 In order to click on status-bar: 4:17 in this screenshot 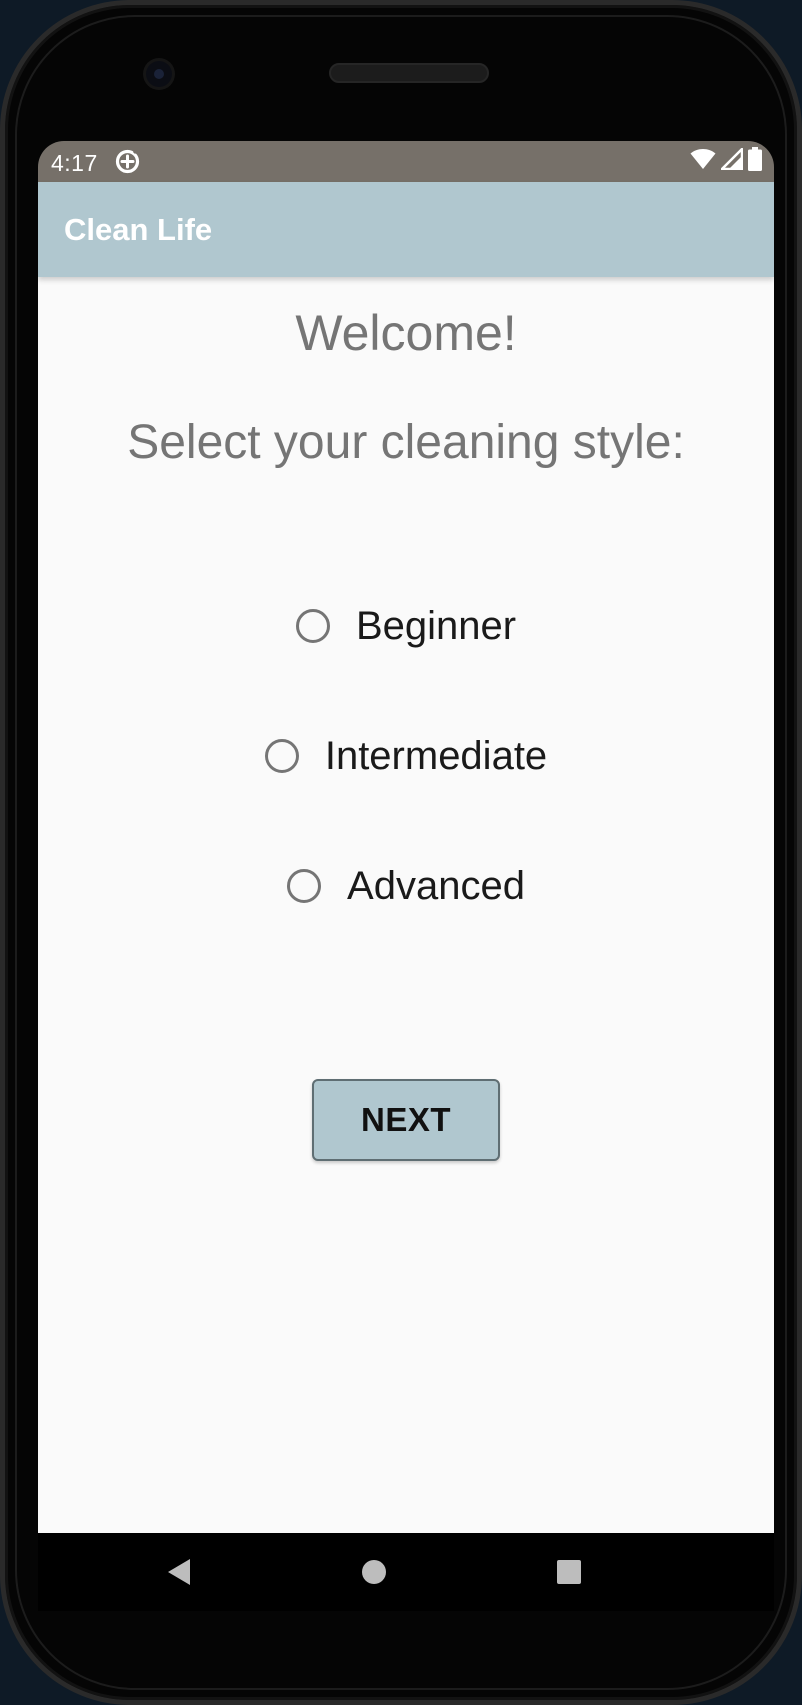, I will do `click(406, 161)`.